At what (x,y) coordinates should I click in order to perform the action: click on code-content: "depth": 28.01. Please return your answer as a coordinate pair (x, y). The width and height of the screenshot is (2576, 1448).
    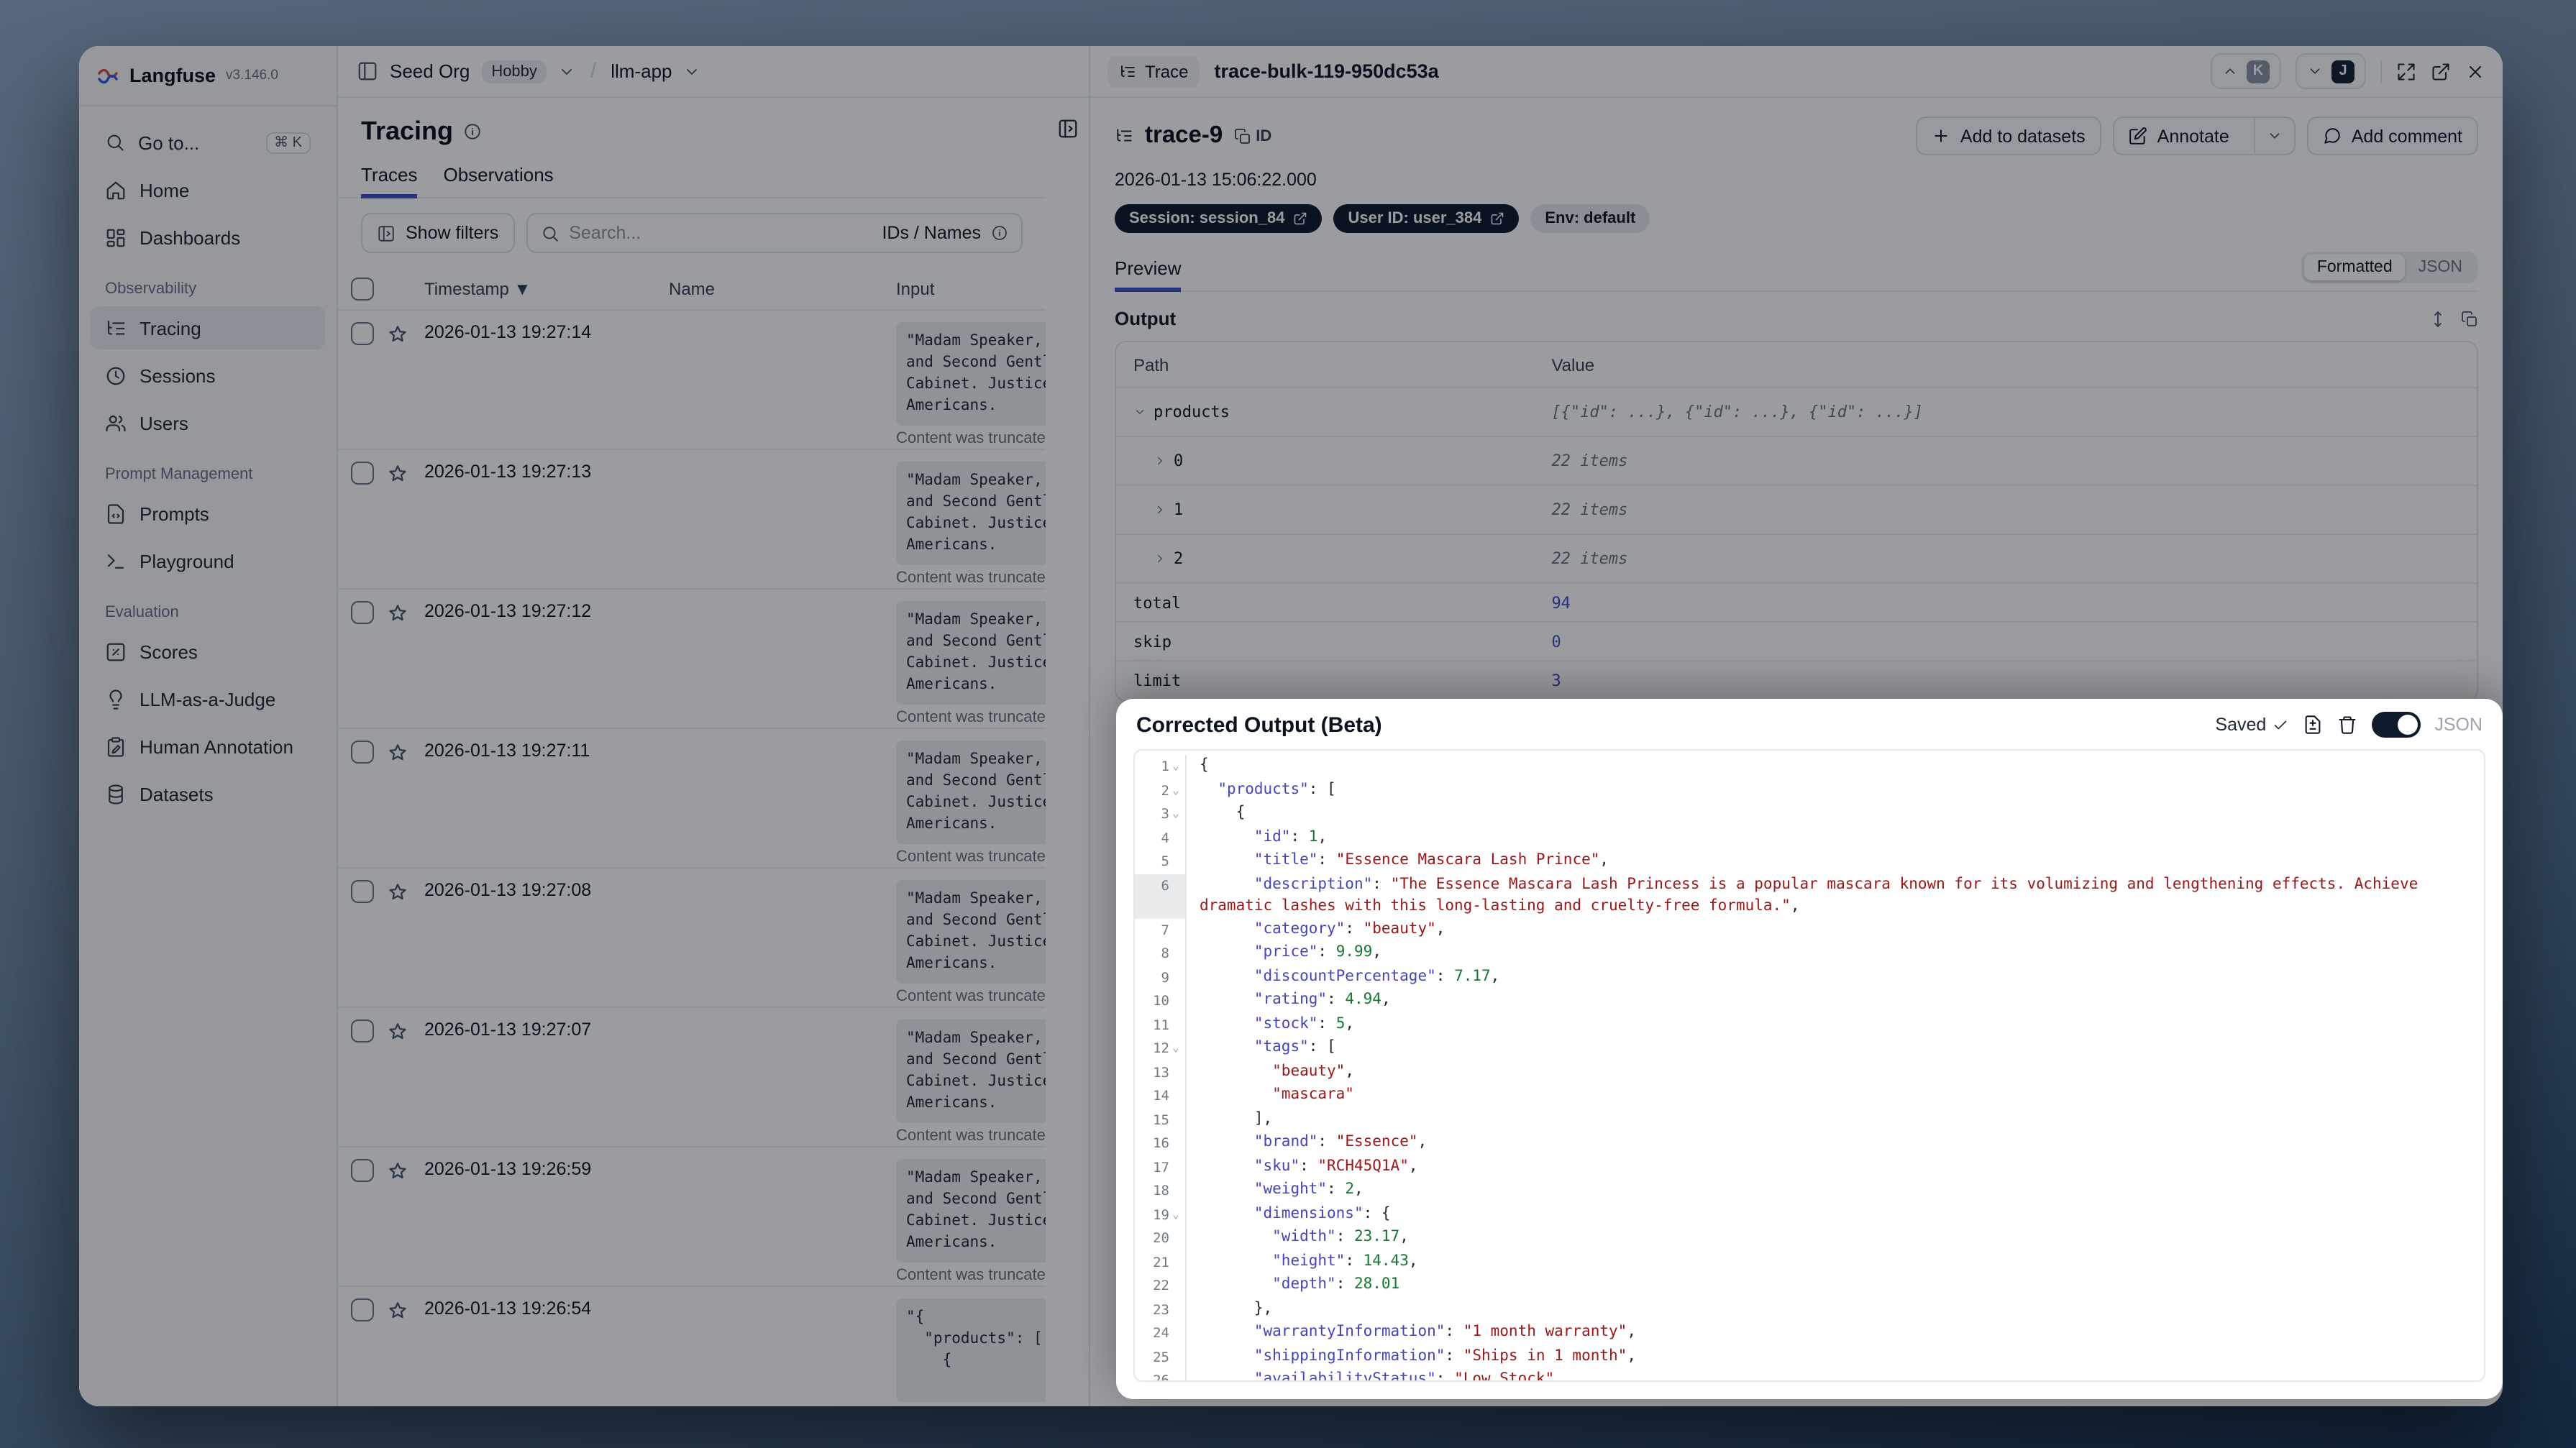
    Looking at the image, I should click on (1336, 1284).